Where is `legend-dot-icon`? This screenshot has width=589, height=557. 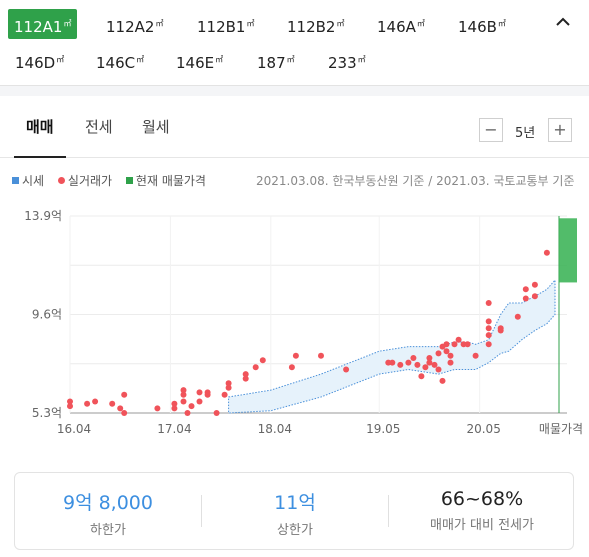 legend-dot-icon is located at coordinates (61, 180).